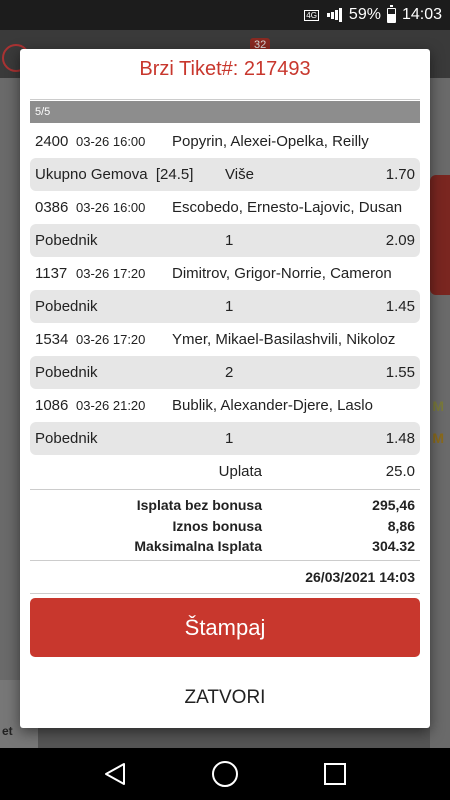  I want to click on back-triangle-icon, so click(115, 774).